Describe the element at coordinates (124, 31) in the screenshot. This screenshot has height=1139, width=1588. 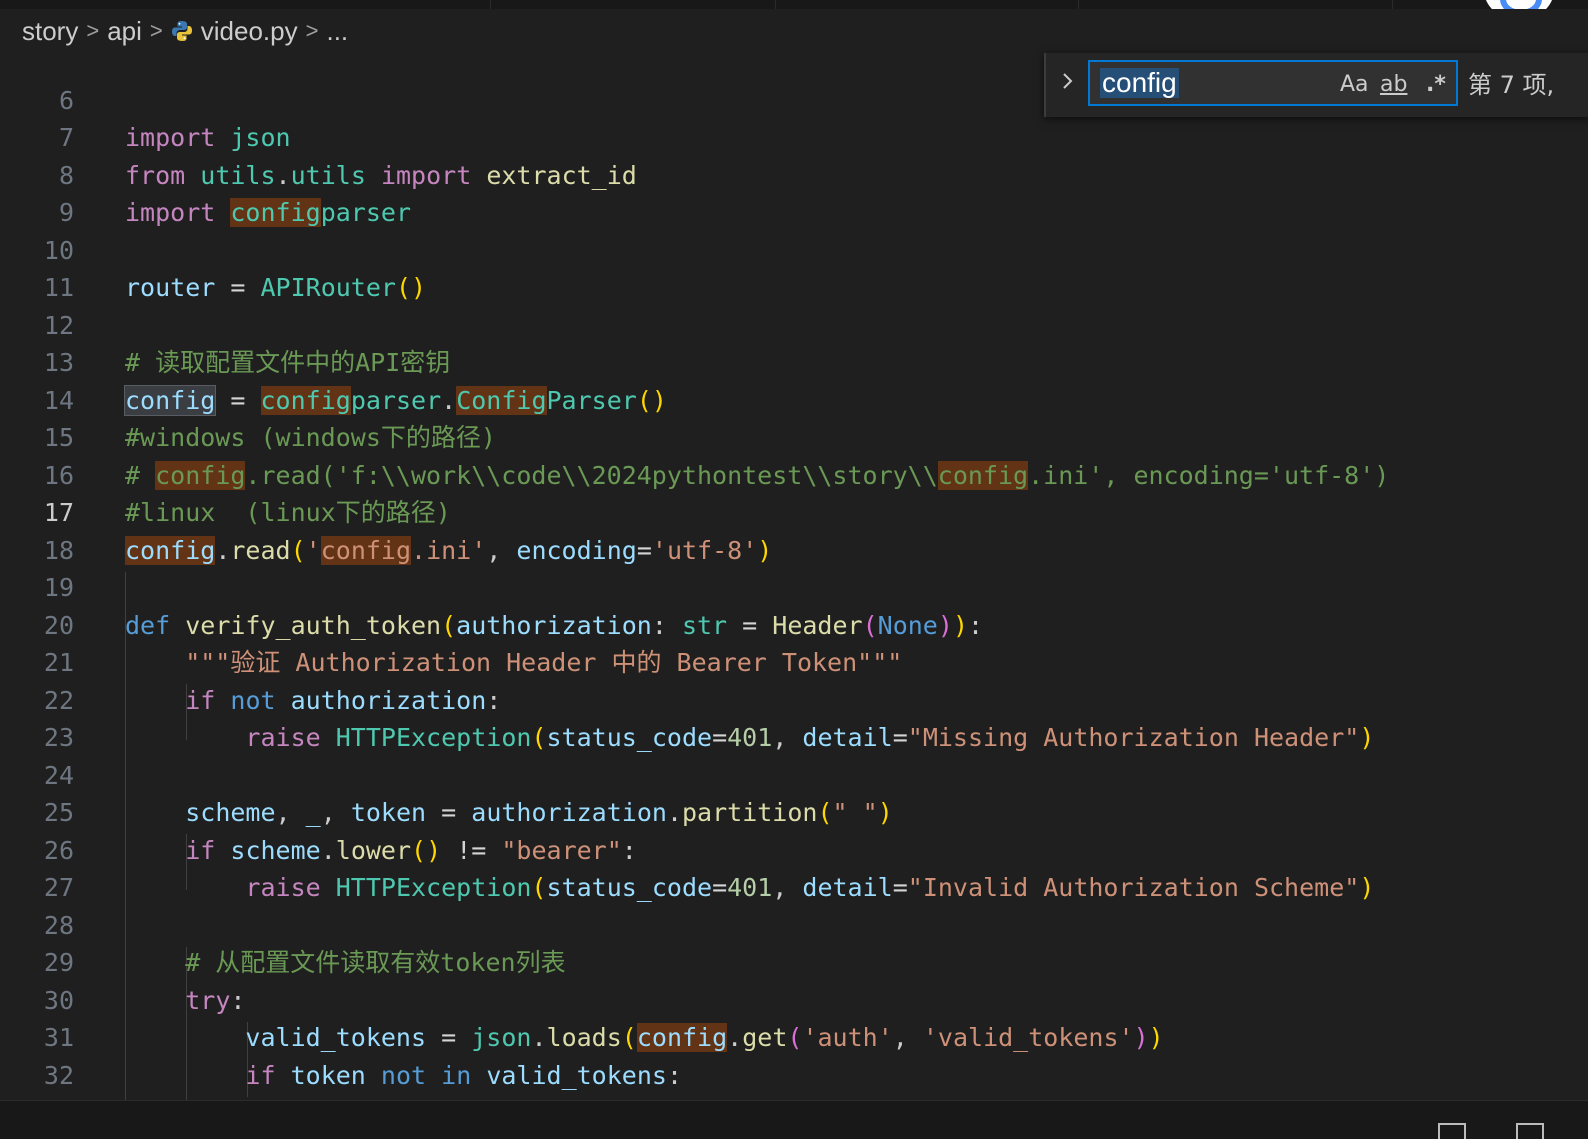
I see `breadcrumb-item-api: api` at that location.